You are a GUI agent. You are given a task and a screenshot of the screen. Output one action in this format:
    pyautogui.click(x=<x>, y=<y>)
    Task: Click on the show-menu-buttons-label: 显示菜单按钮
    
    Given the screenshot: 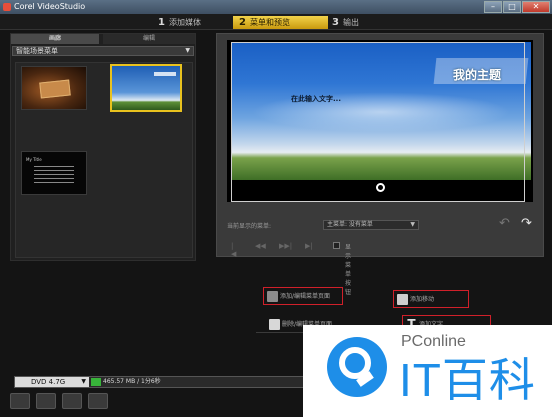 What is the action you would take?
    pyautogui.click(x=348, y=270)
    